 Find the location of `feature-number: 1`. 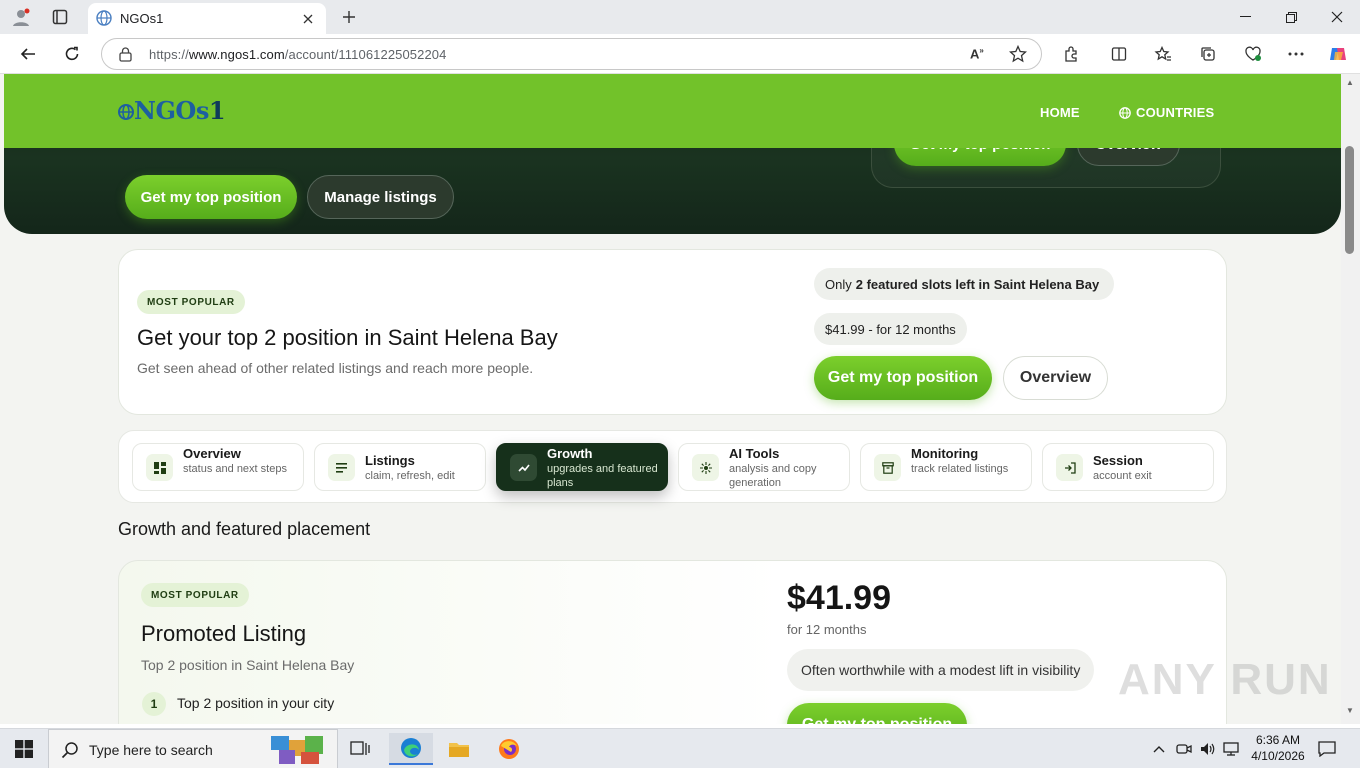

feature-number: 1 is located at coordinates (154, 704).